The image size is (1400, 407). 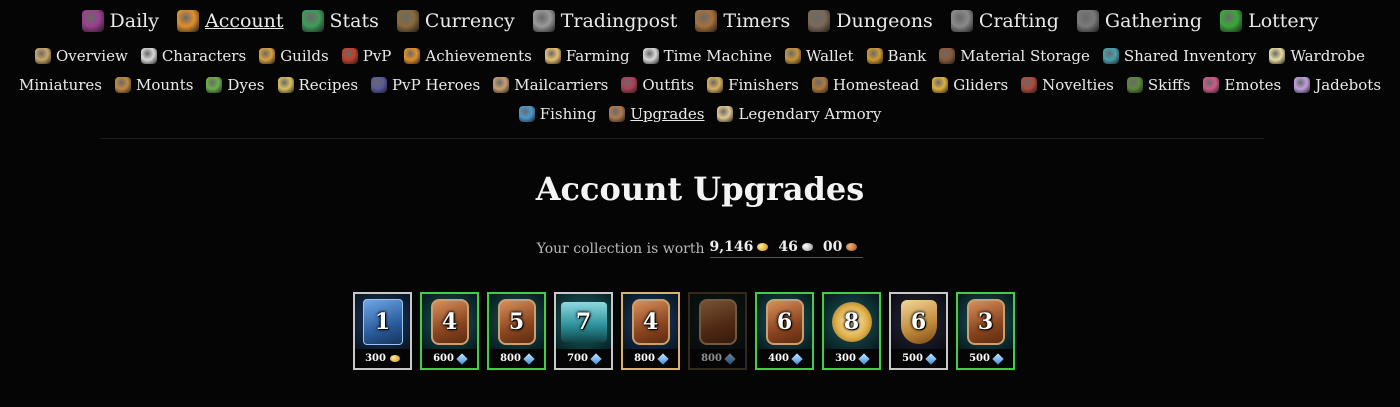 I want to click on overview-icon, so click(x=43, y=56).